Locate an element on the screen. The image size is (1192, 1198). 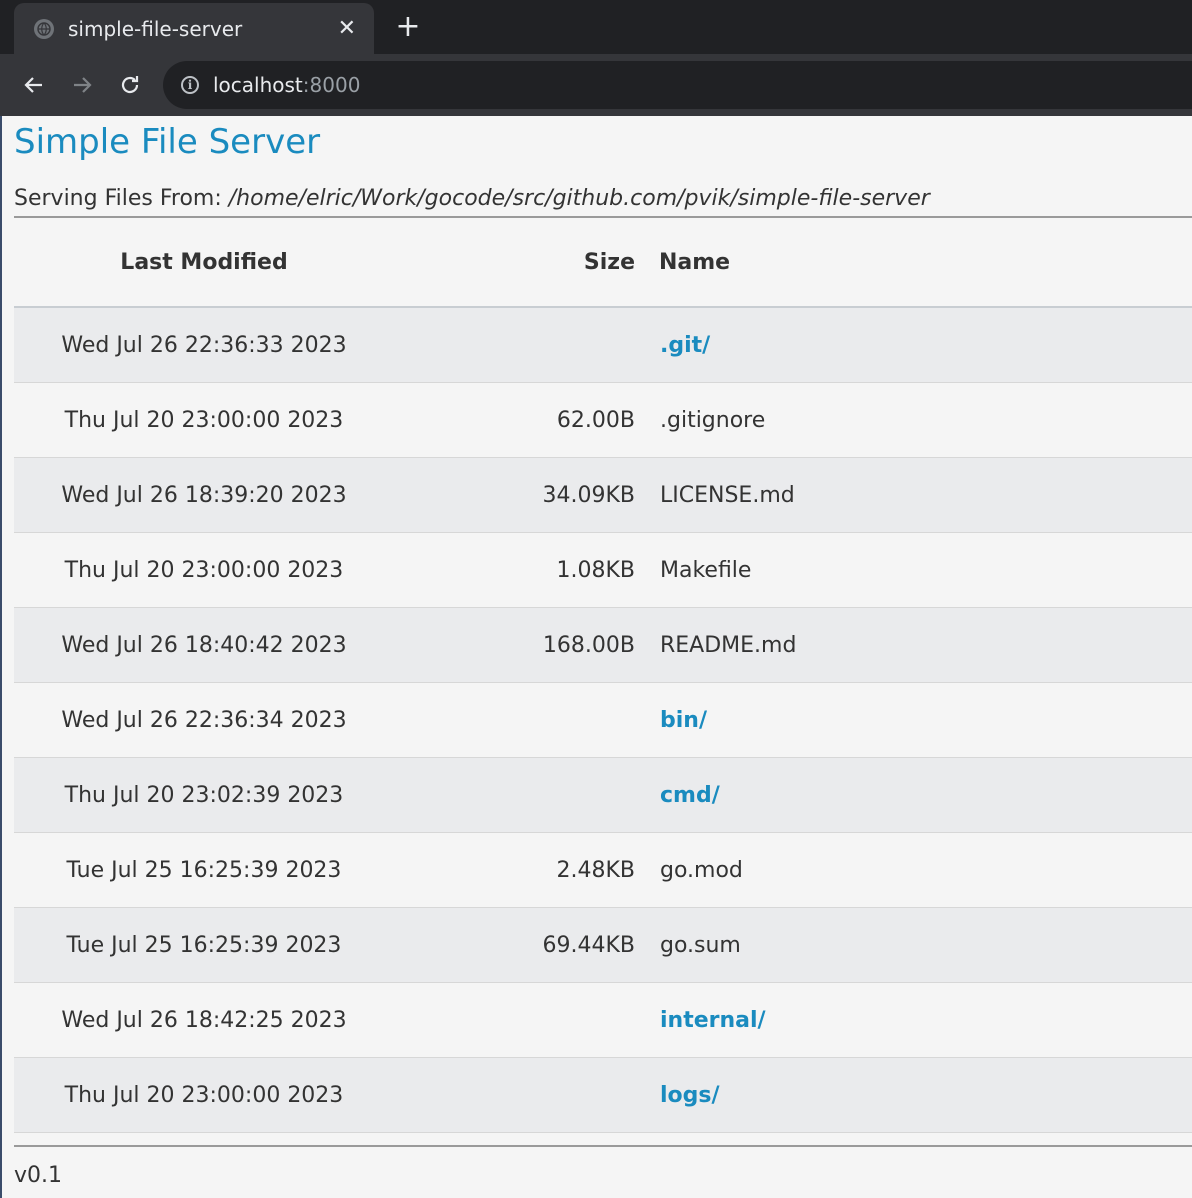
name-cell: logs/ is located at coordinates (925, 1095).